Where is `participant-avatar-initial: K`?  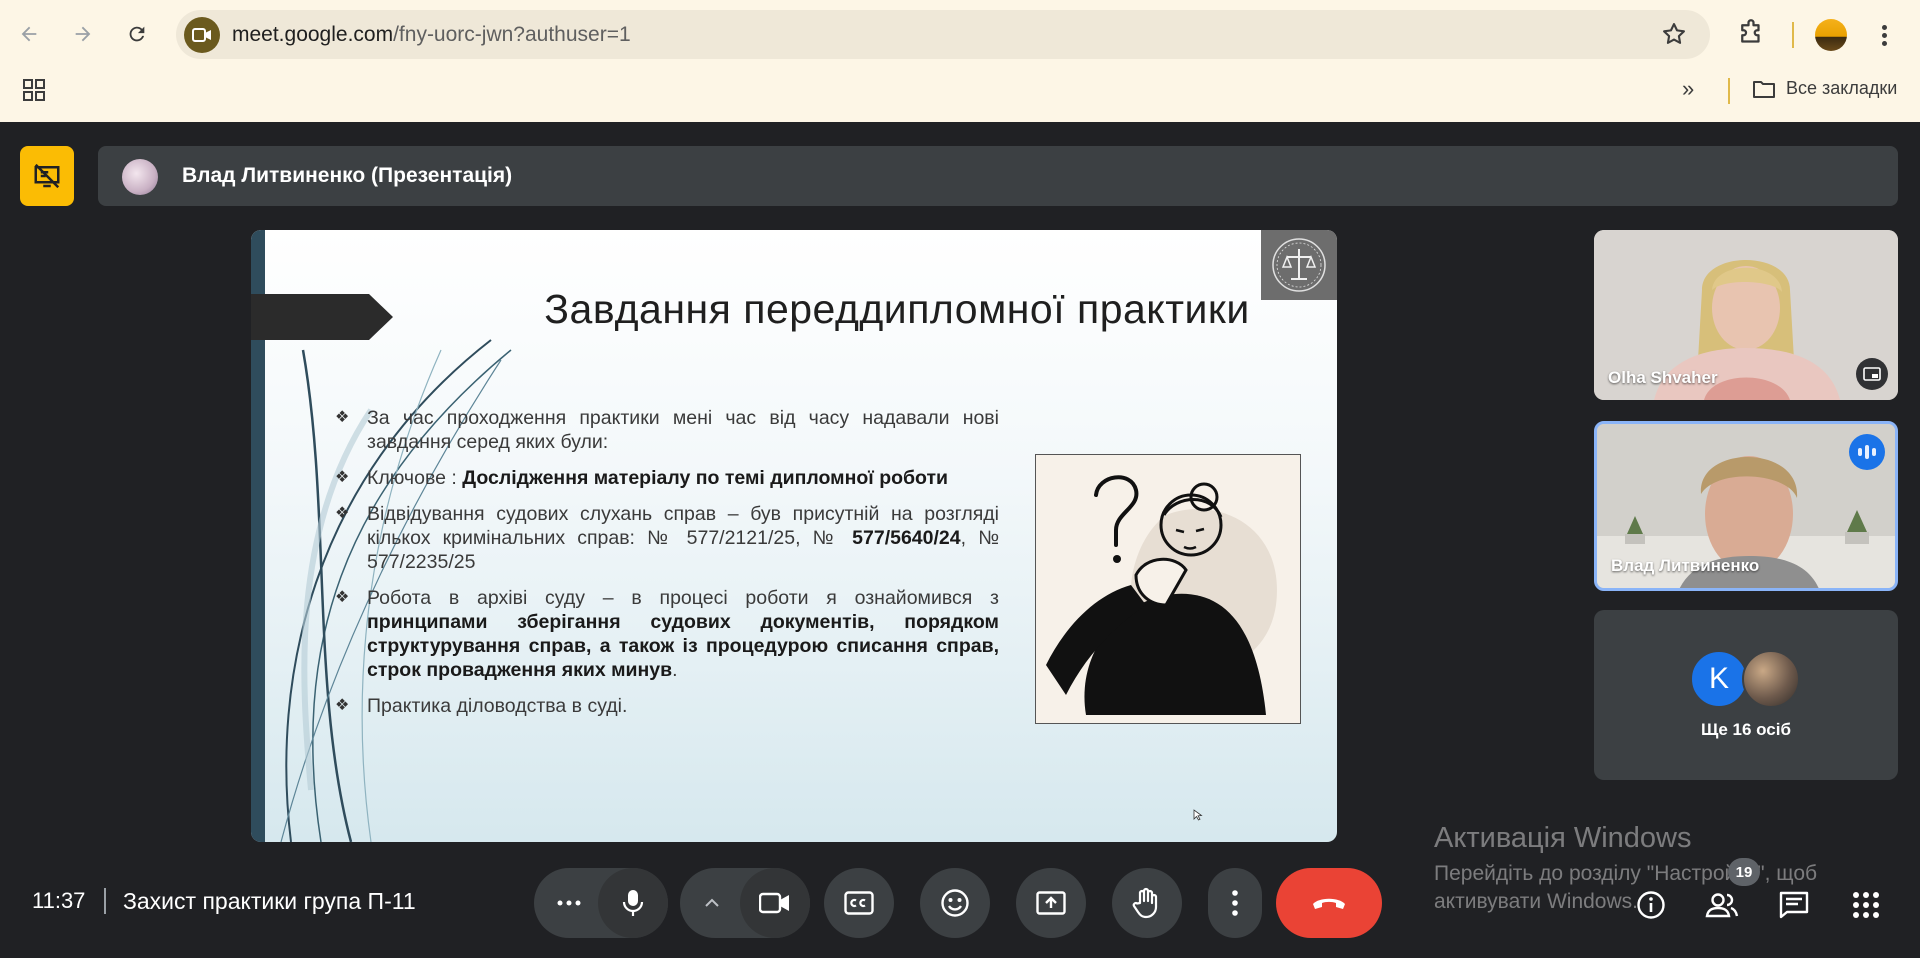
participant-avatar-initial: K is located at coordinates (1719, 679).